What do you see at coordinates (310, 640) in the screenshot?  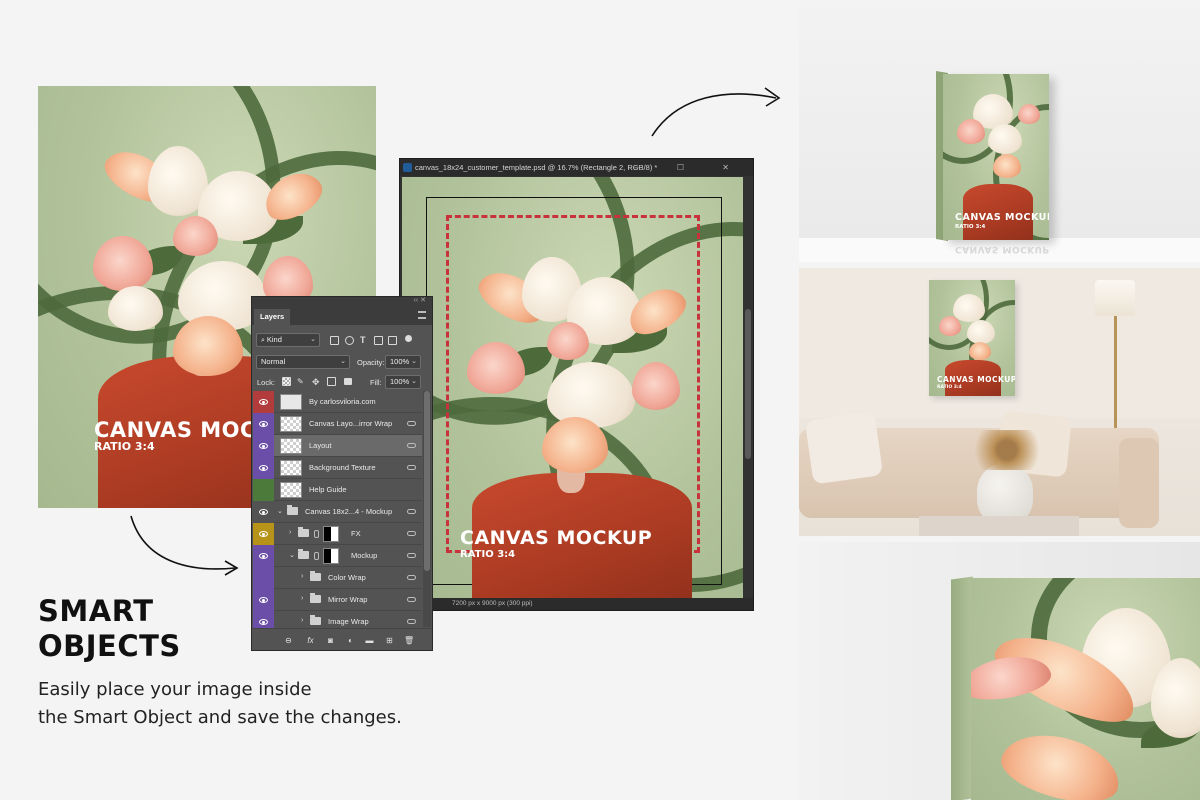 I see `fx-icon: fx` at bounding box center [310, 640].